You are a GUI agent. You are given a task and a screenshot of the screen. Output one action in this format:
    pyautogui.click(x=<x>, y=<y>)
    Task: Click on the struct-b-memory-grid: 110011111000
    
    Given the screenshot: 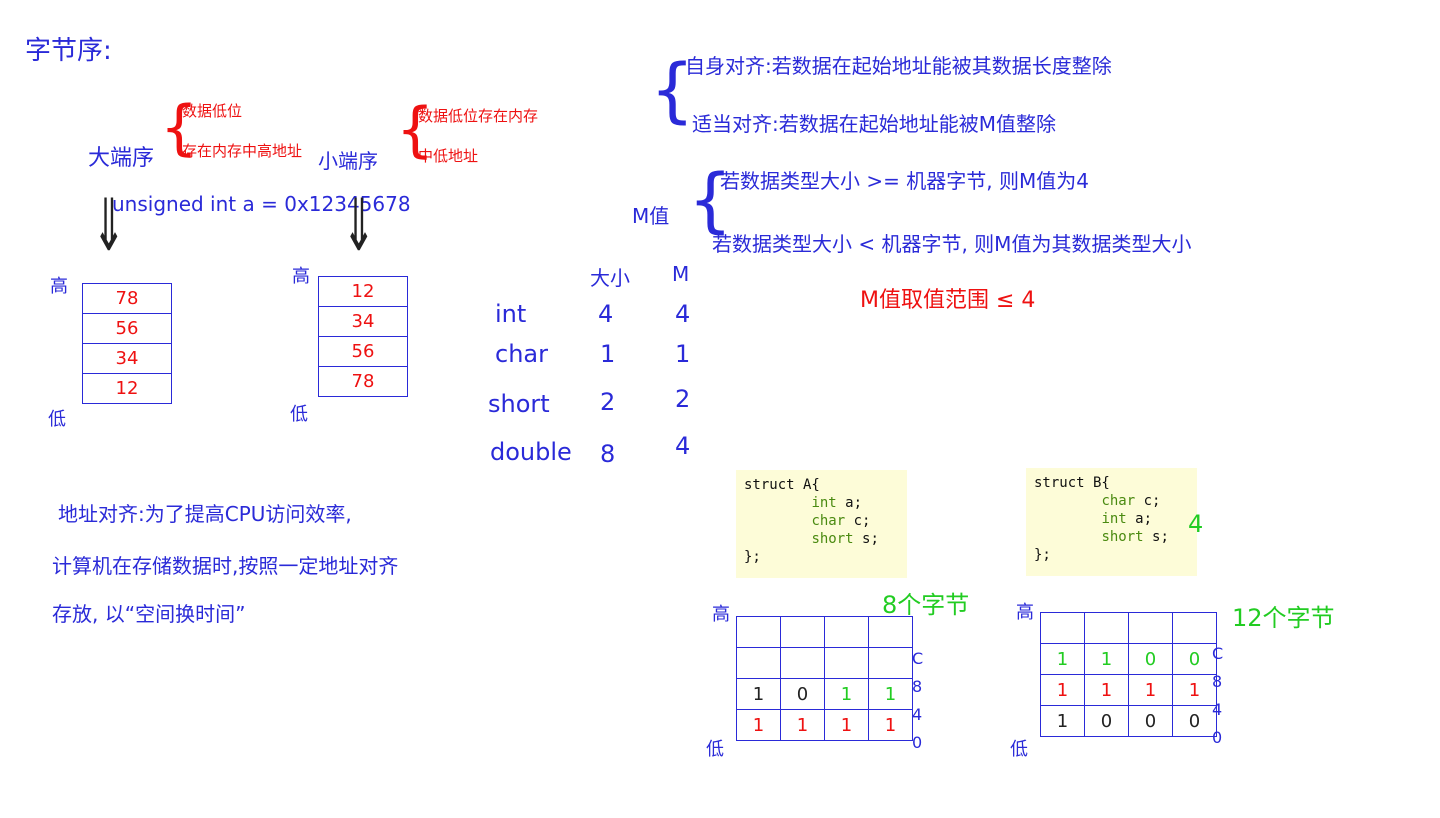 What is the action you would take?
    pyautogui.click(x=1128, y=674)
    